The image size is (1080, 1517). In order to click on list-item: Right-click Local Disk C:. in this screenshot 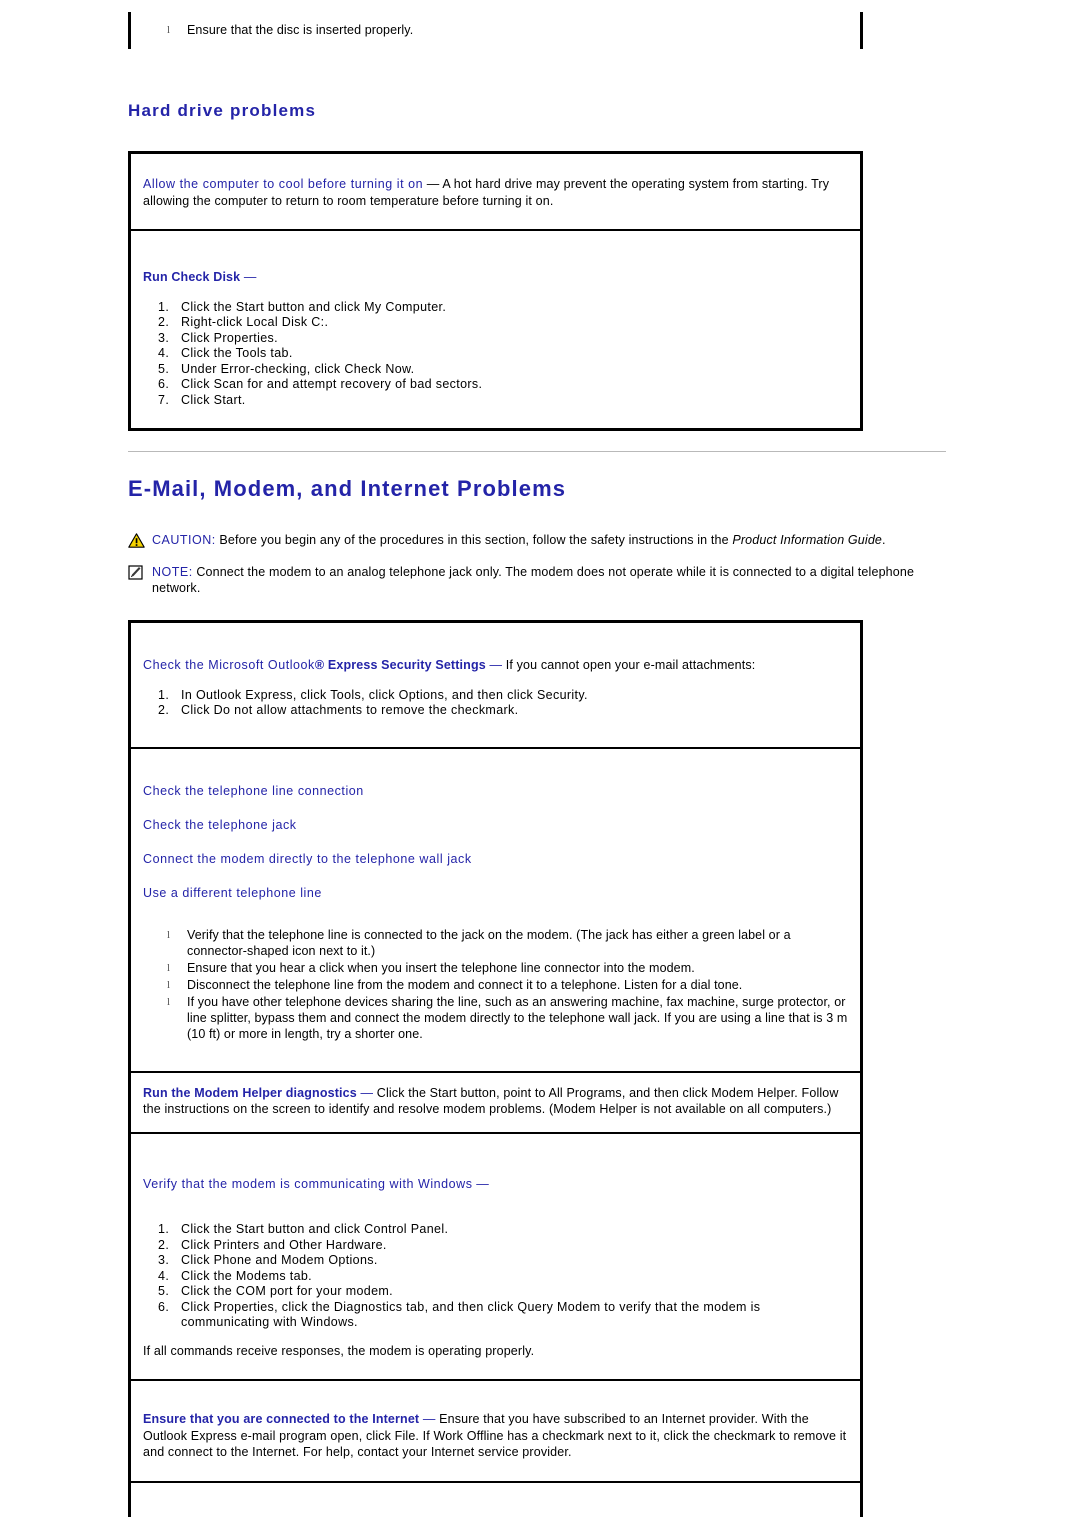, I will do `click(510, 323)`.